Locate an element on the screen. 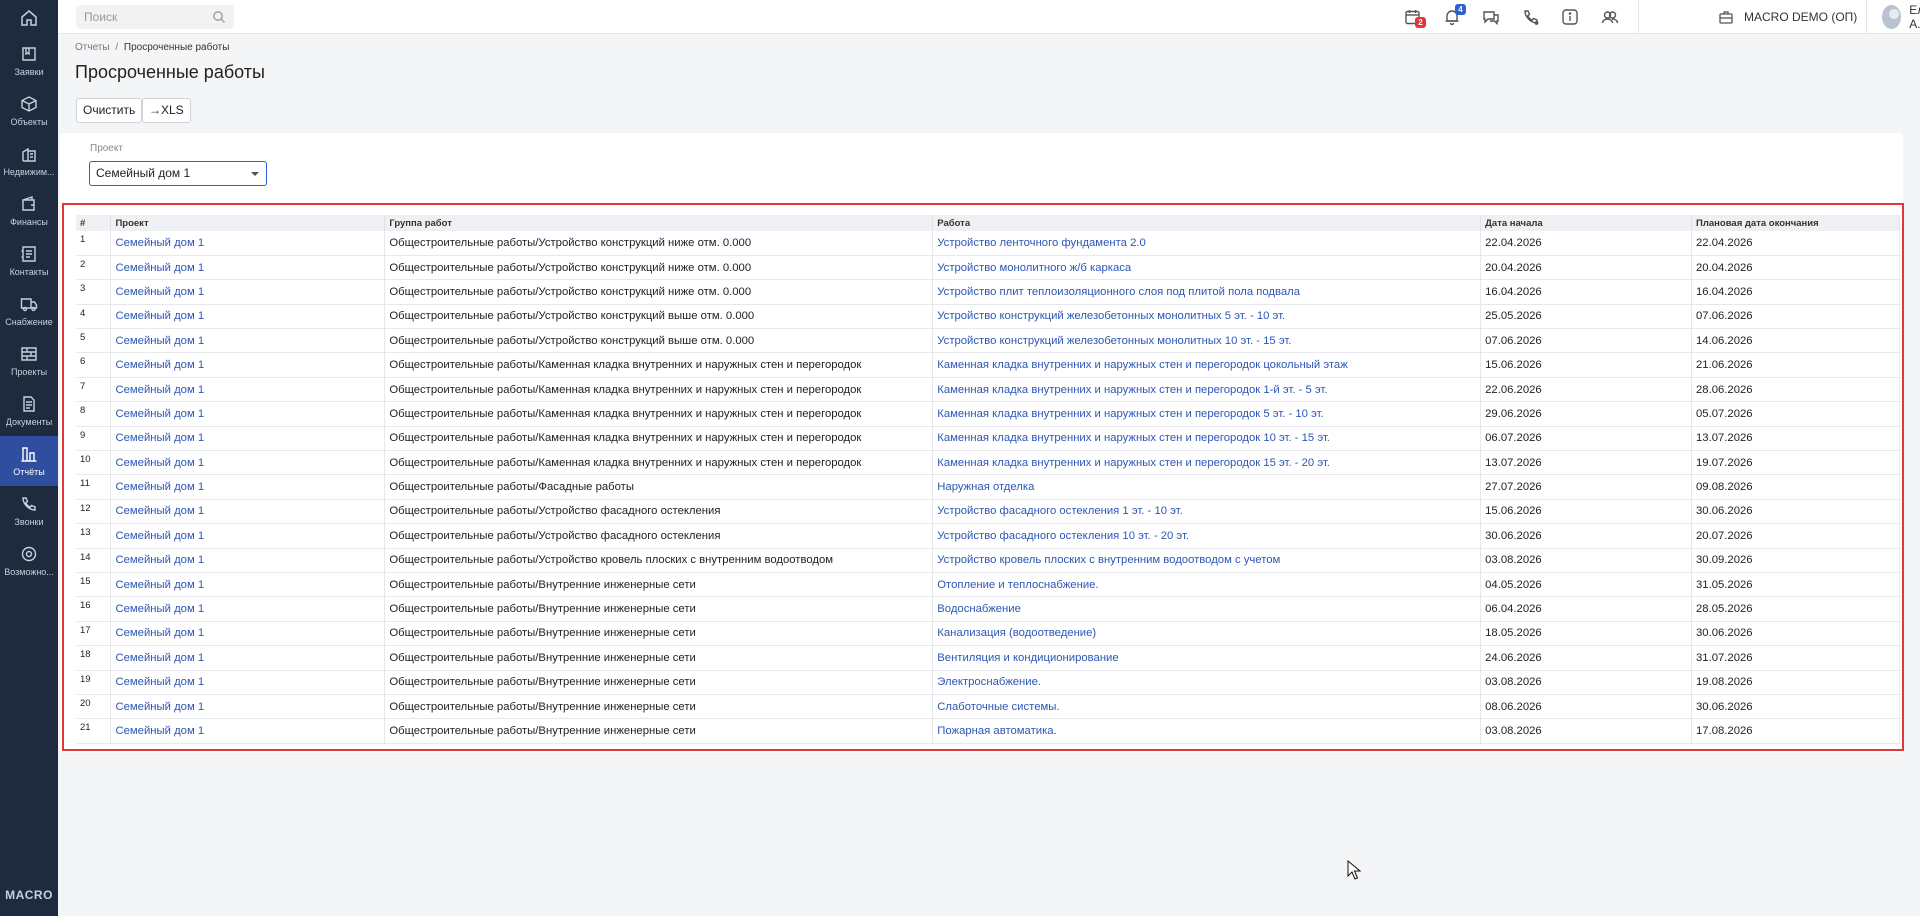  breadcrumb-current: Просроченные работы is located at coordinates (176, 47).